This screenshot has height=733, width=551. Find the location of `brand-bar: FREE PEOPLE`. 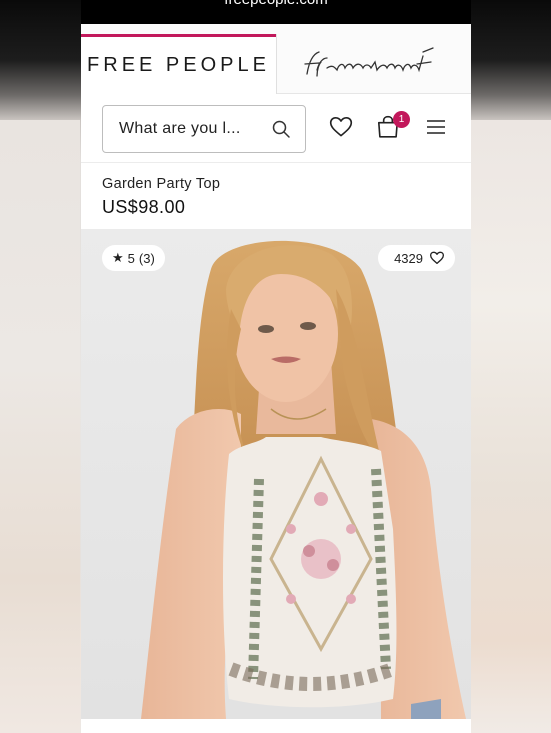

brand-bar: FREE PEOPLE is located at coordinates (276, 59).